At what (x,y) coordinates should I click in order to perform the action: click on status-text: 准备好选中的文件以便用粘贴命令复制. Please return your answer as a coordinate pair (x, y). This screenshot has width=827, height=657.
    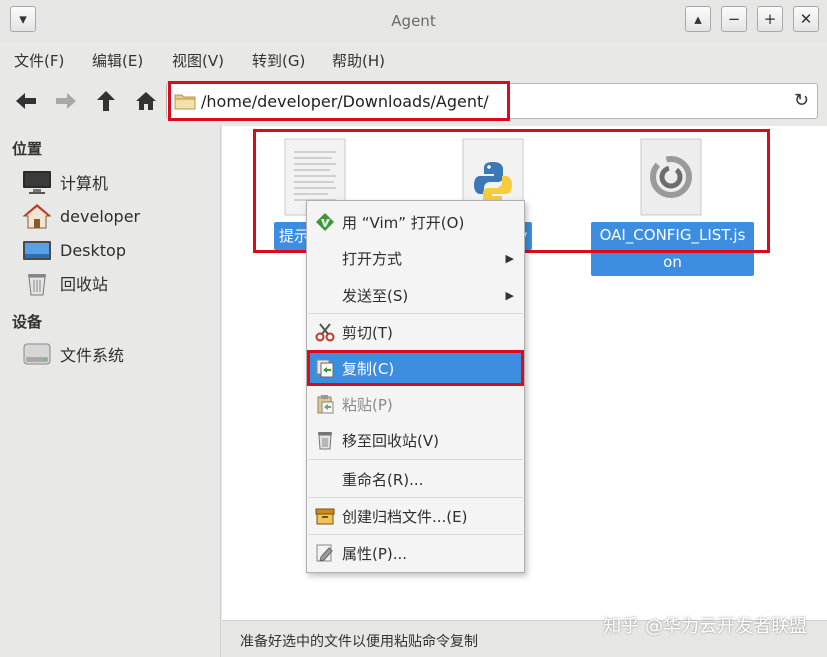
    Looking at the image, I should click on (359, 642).